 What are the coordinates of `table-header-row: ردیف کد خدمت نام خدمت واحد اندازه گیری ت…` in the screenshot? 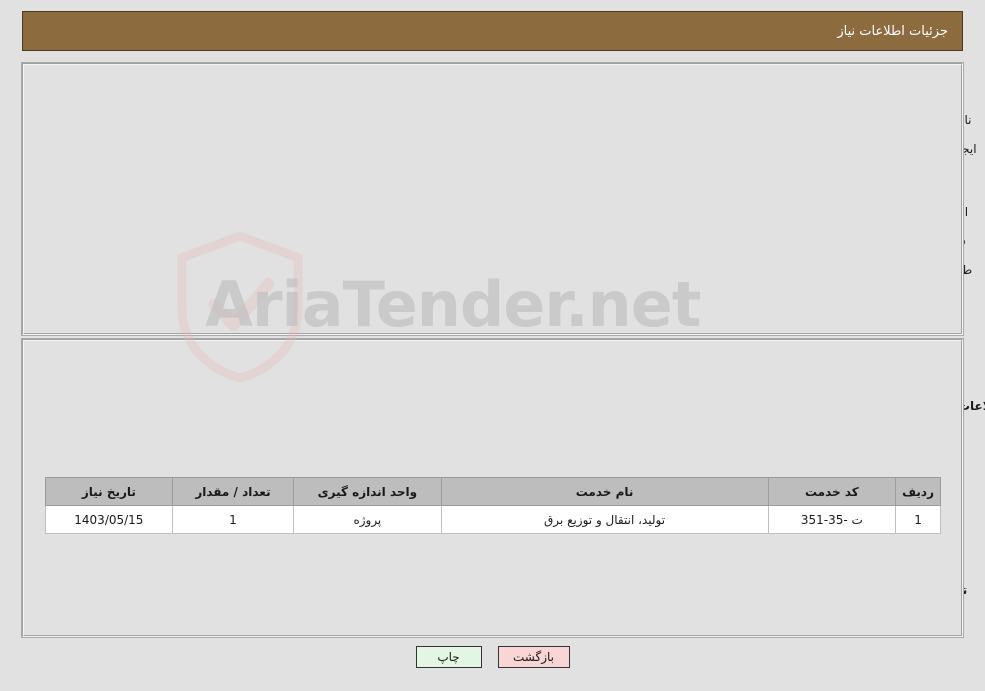 It's located at (493, 491).